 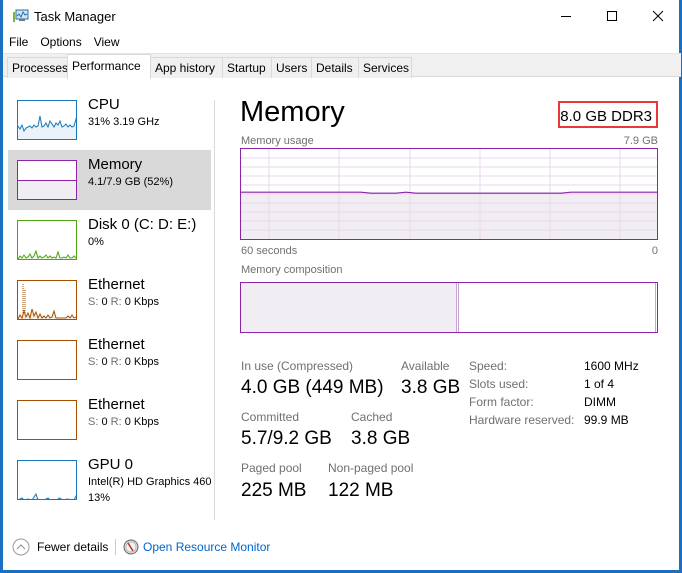 I want to click on minimize-icon, so click(x=566, y=16).